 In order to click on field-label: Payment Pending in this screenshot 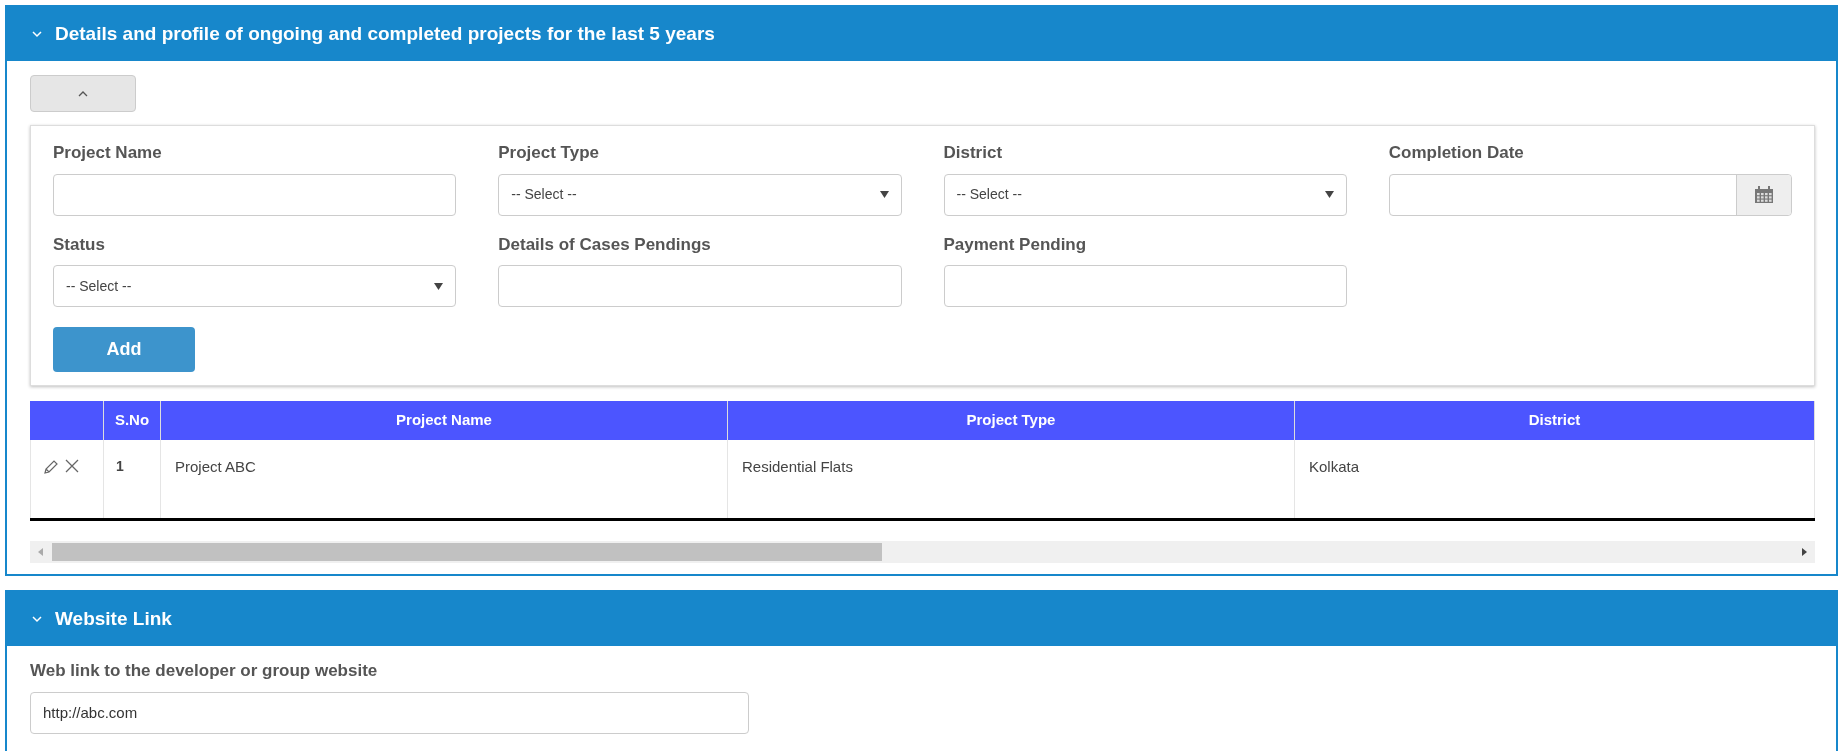, I will do `click(1015, 244)`.